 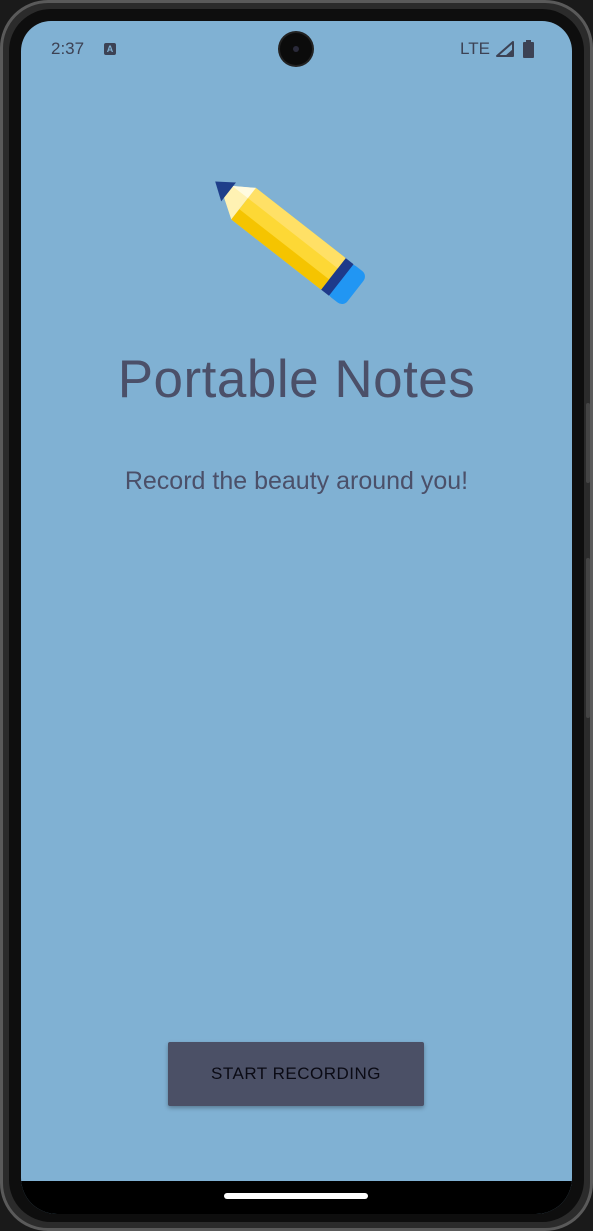 I want to click on status-bar: 2:37 A LTE, so click(x=296, y=49).